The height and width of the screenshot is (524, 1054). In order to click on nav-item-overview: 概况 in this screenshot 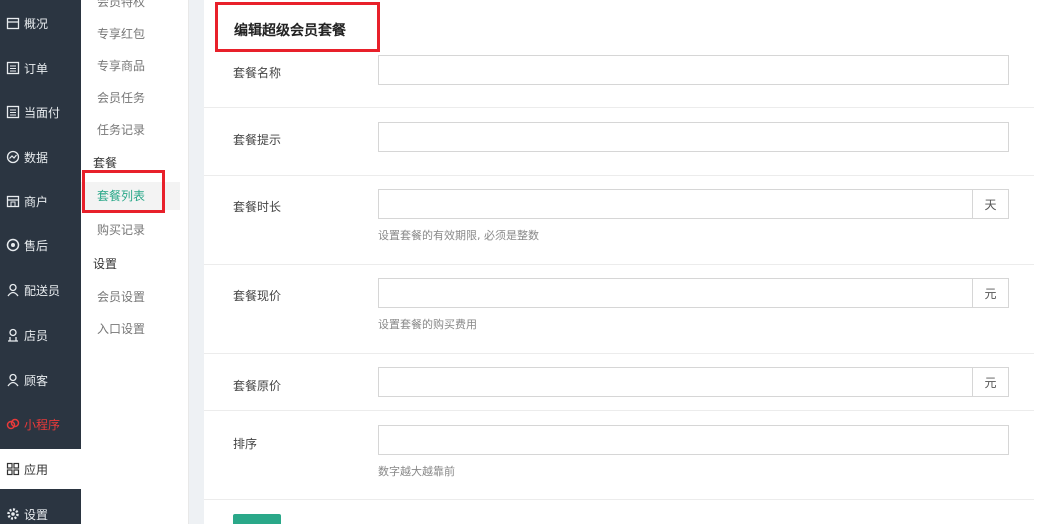, I will do `click(40, 23)`.